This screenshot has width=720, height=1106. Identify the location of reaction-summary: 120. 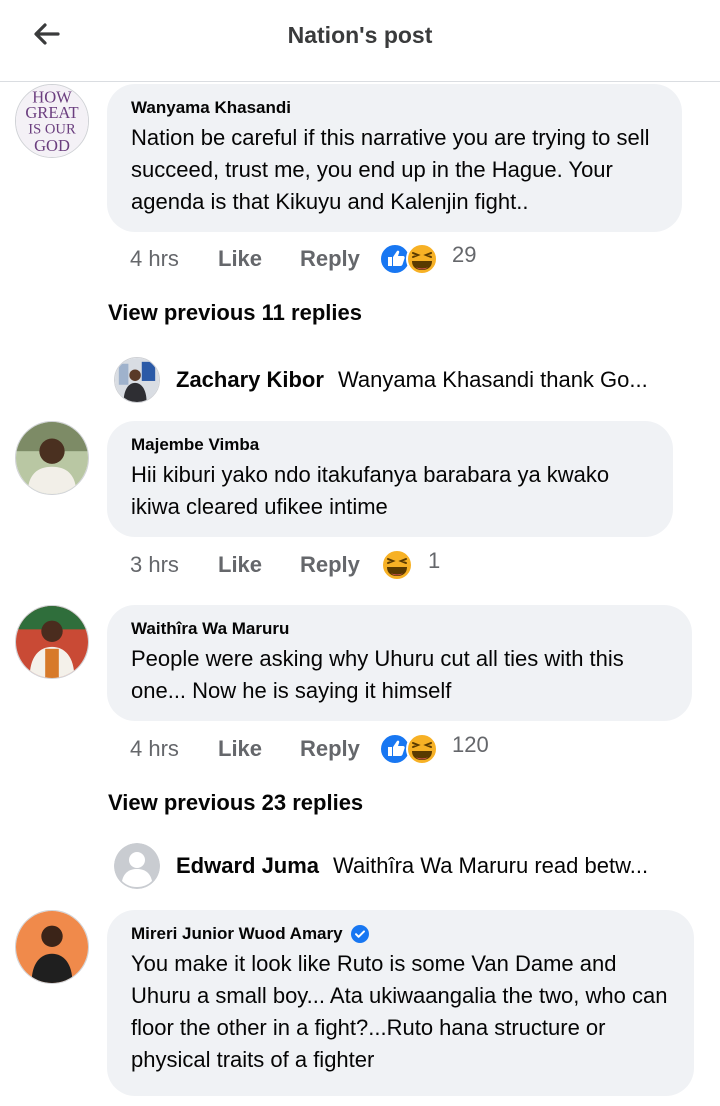
(433, 749).